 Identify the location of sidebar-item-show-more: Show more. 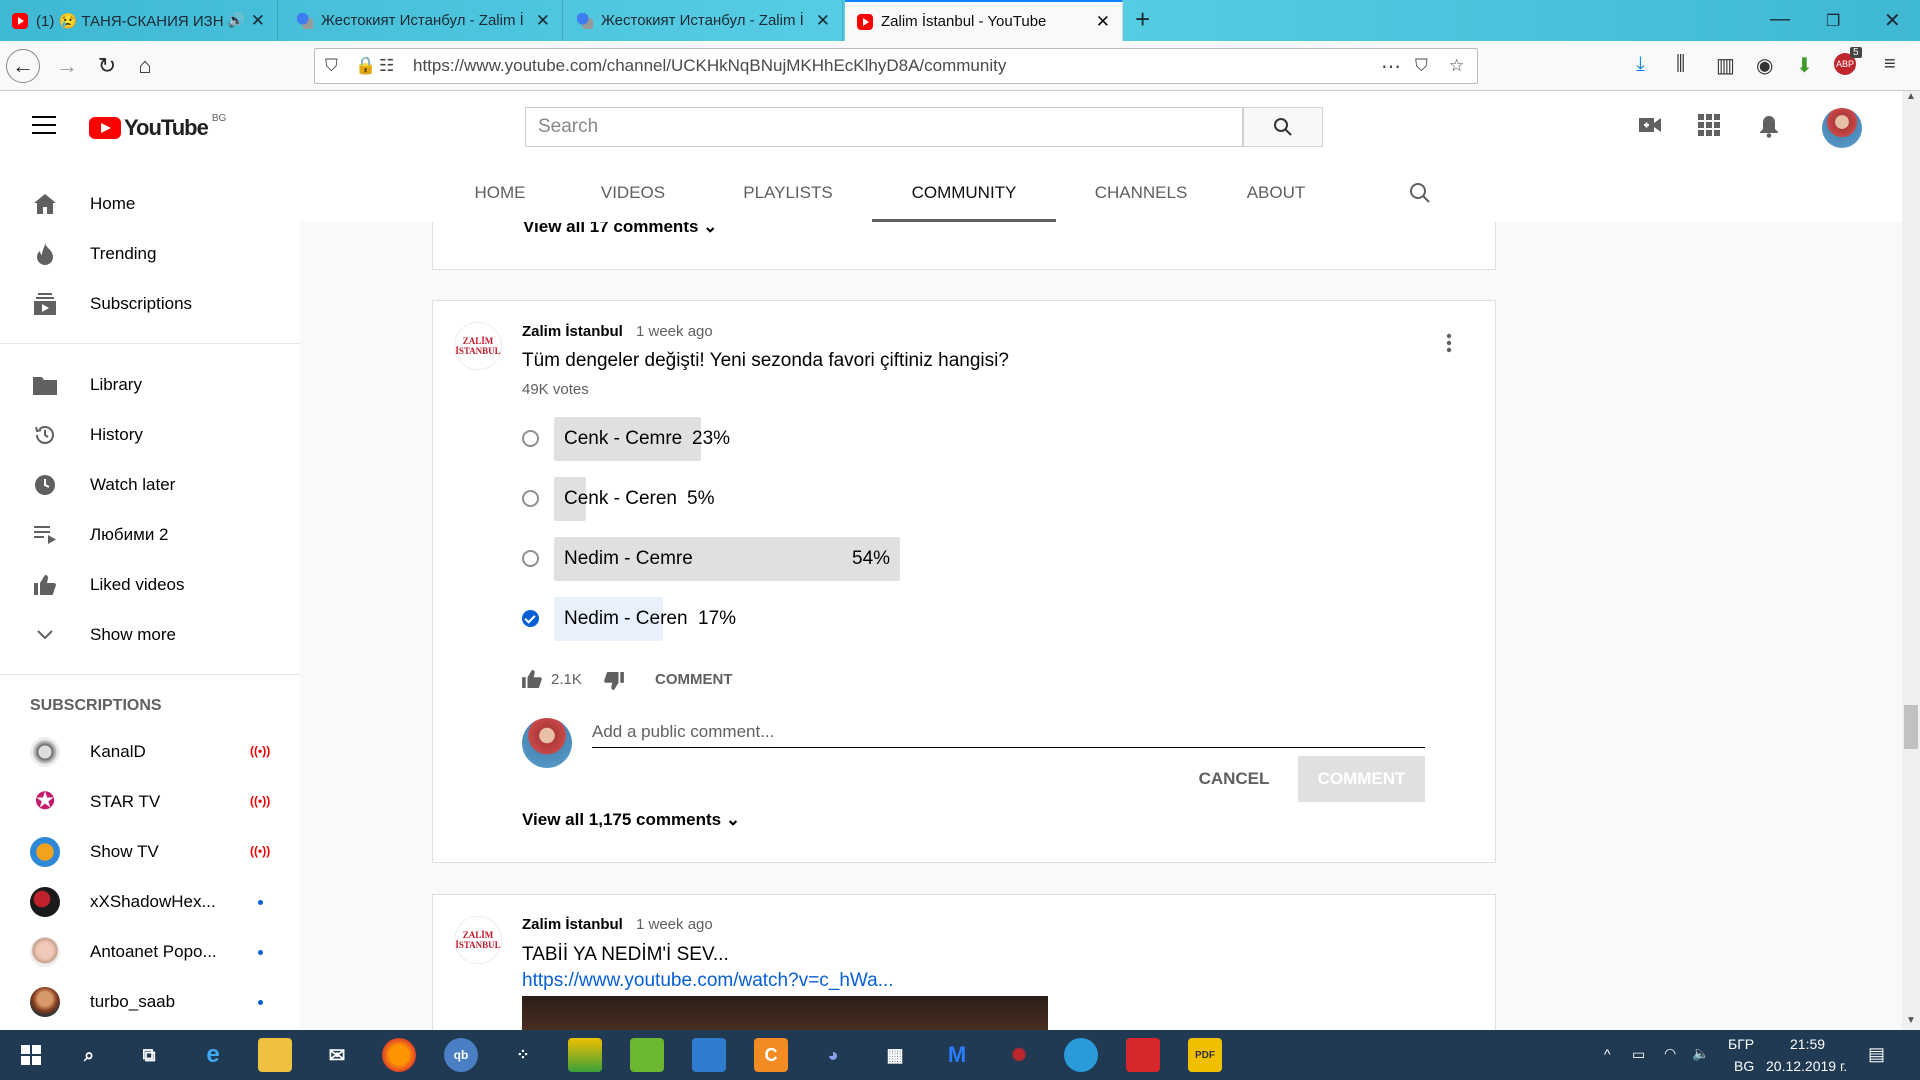
(150, 635).